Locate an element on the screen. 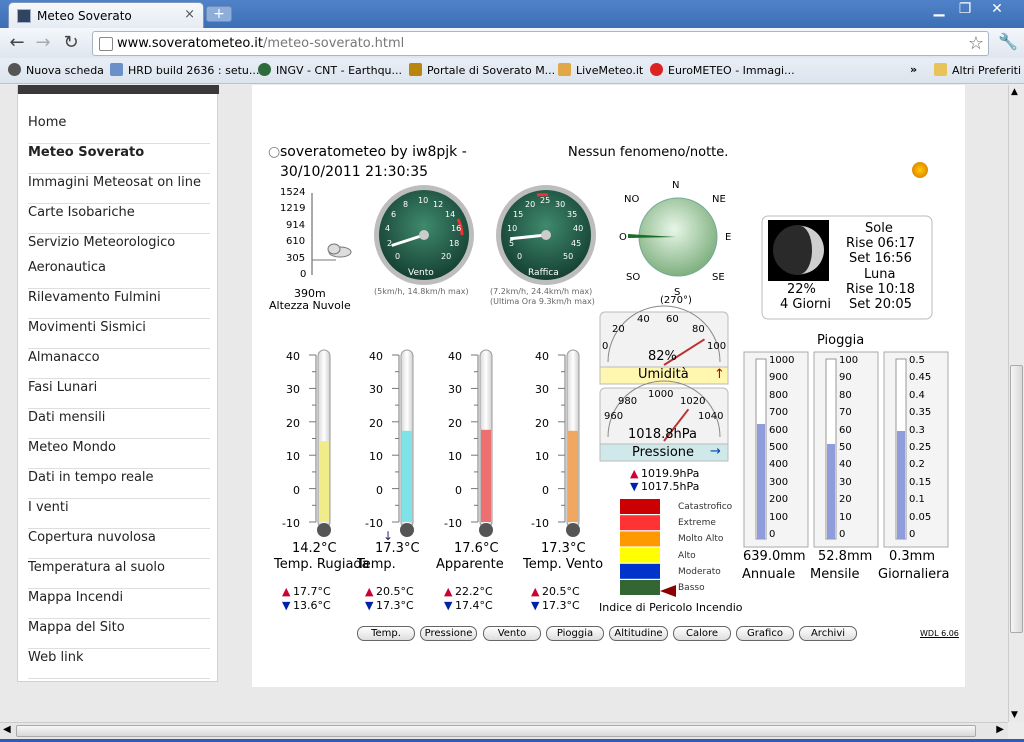 This screenshot has width=1024, height=742. thermo-max-icon: ▲ is located at coordinates (286, 591).